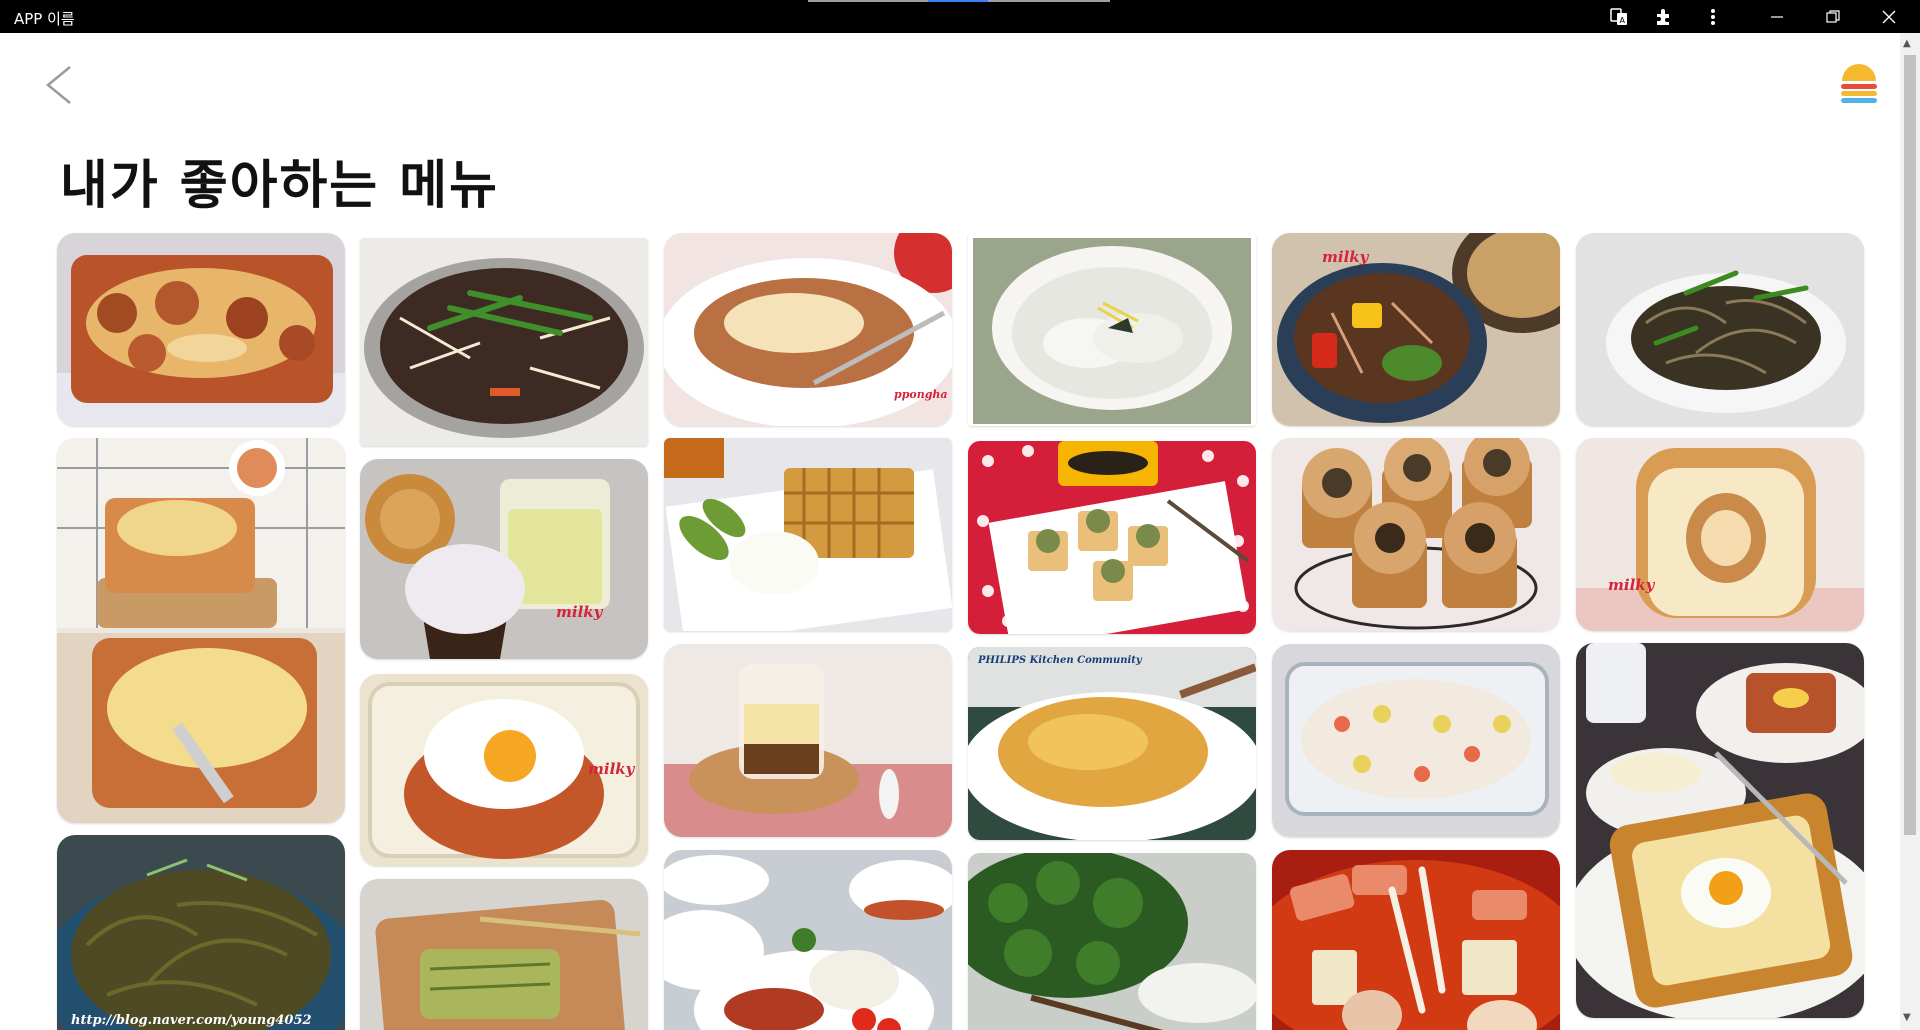 This screenshot has width=1920, height=1030. Describe the element at coordinates (1720, 329) in the screenshot. I see `gallery-item-anchovy-stir-fry` at that location.